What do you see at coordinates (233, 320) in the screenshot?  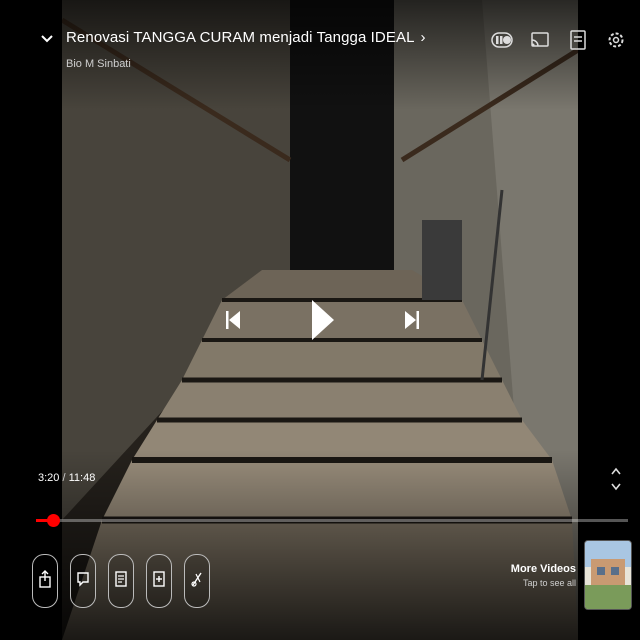 I see `previous-icon` at bounding box center [233, 320].